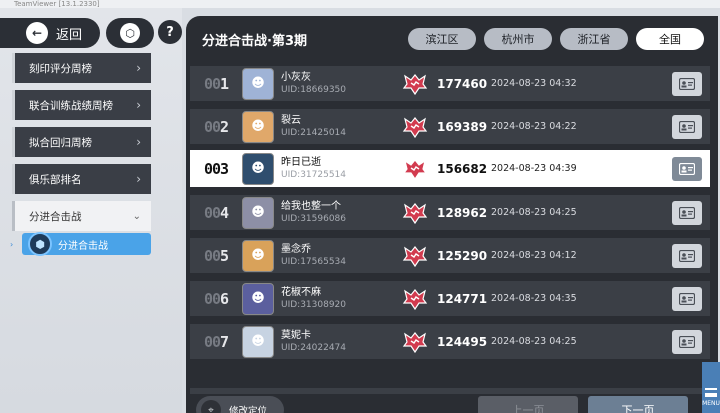 The height and width of the screenshot is (413, 720). I want to click on menu-corner-button: MENU, so click(711, 387).